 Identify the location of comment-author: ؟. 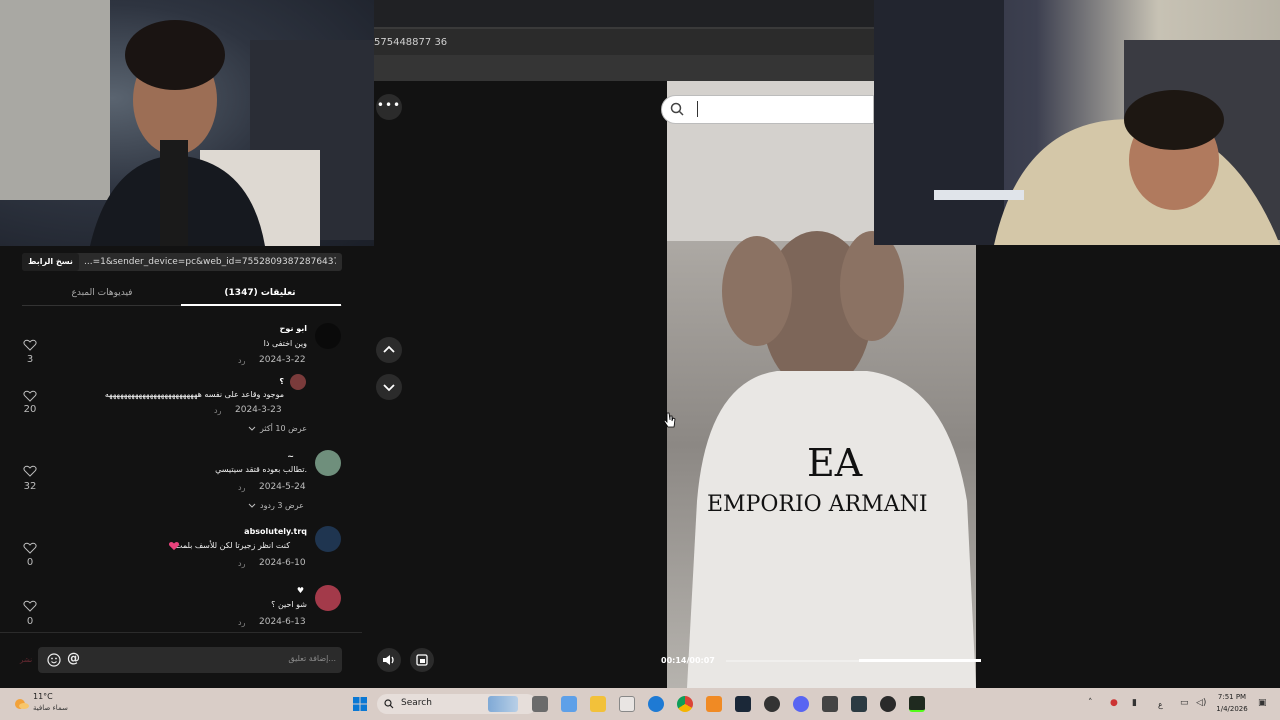
(242, 381).